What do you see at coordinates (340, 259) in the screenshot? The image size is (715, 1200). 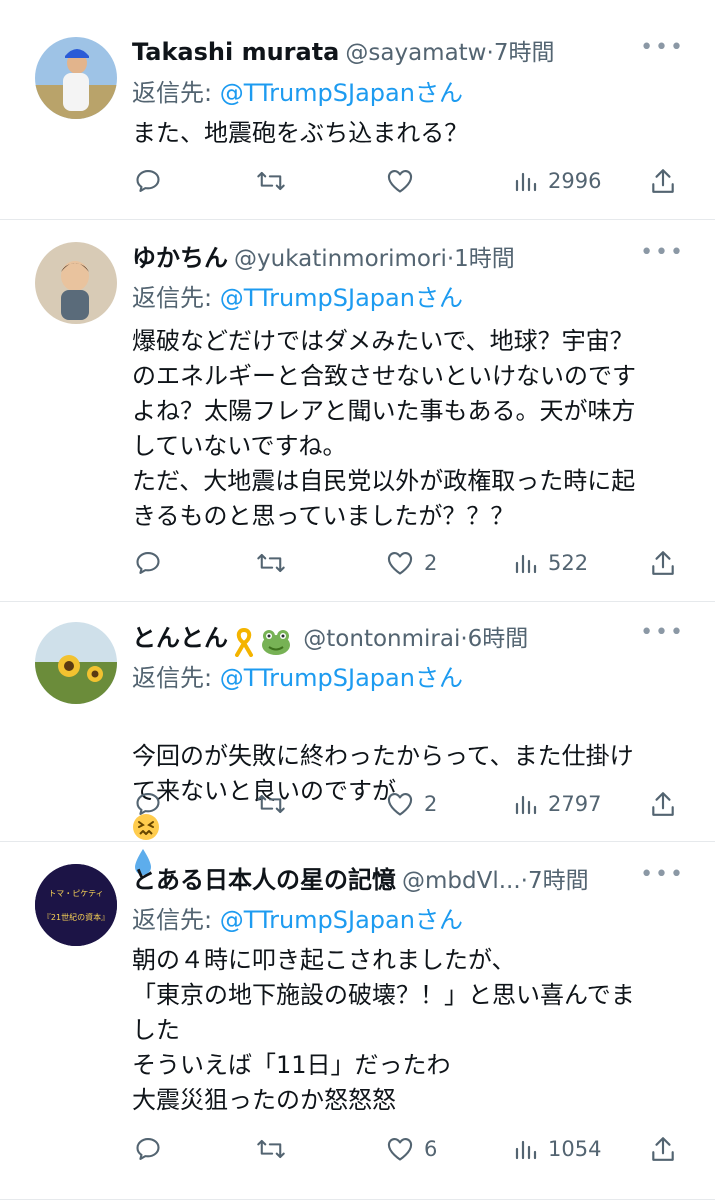 I see `user-handle: @yukatinmorimori` at bounding box center [340, 259].